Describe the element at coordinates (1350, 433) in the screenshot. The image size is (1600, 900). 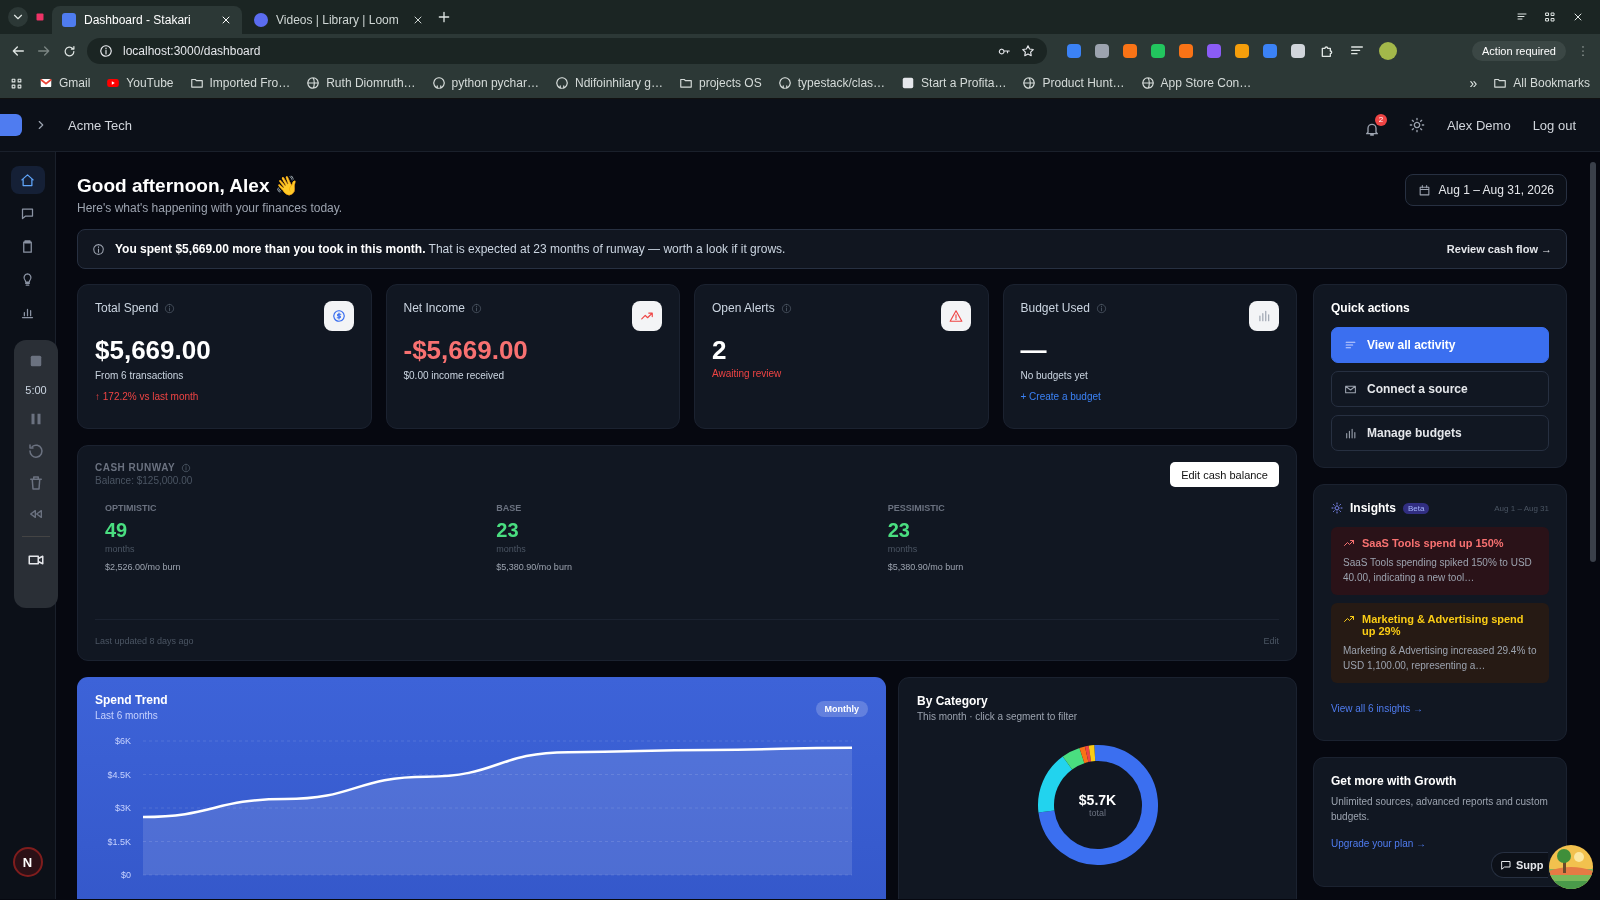
I see `bar-chart-icon` at that location.